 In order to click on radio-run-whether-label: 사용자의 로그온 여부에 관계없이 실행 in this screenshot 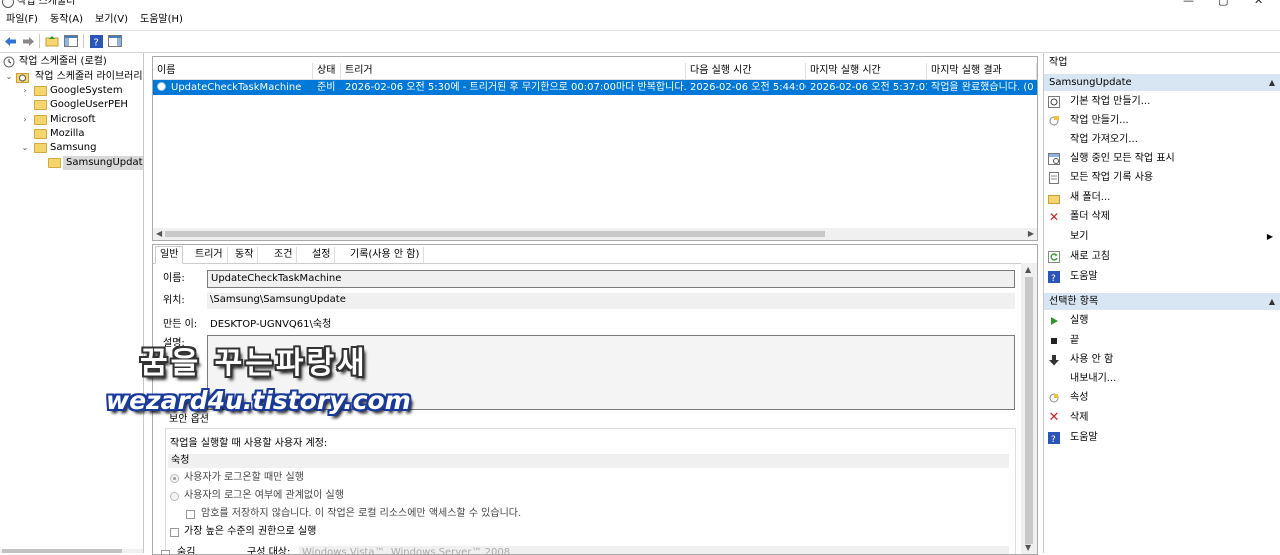, I will do `click(264, 495)`.